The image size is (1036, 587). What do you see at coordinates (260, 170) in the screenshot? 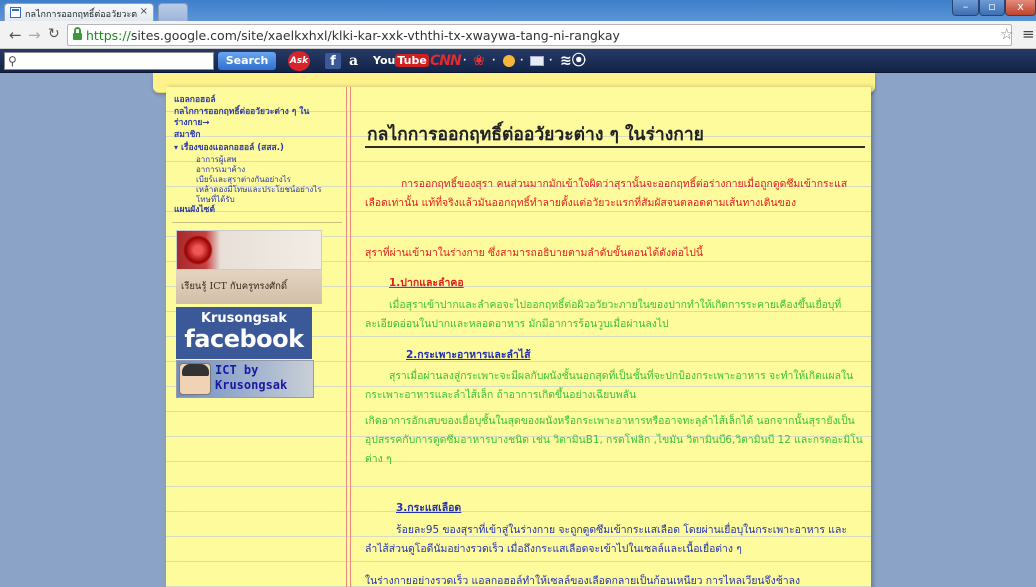
I see `sidebar-subitem-hangover: อาการเมาค้าง` at bounding box center [260, 170].